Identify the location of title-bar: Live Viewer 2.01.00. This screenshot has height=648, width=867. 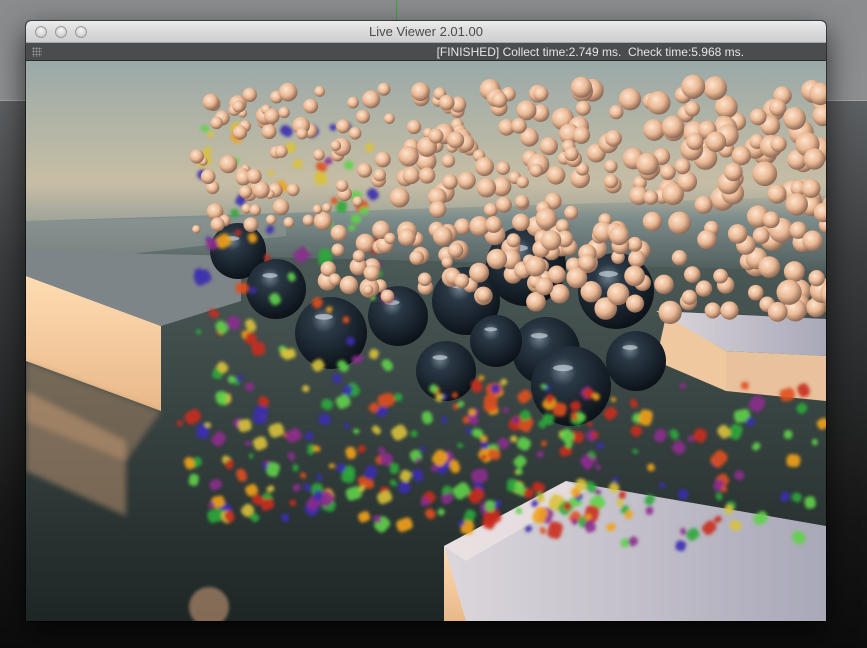
(426, 32).